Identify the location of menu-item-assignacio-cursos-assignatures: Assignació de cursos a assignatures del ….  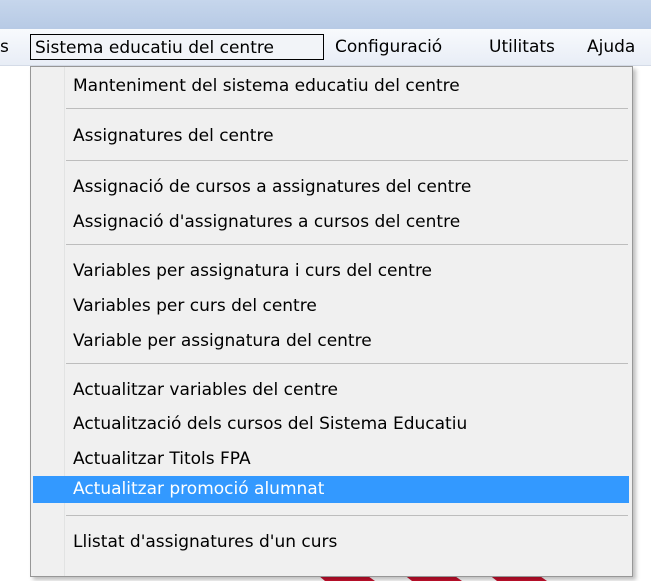
(331, 187).